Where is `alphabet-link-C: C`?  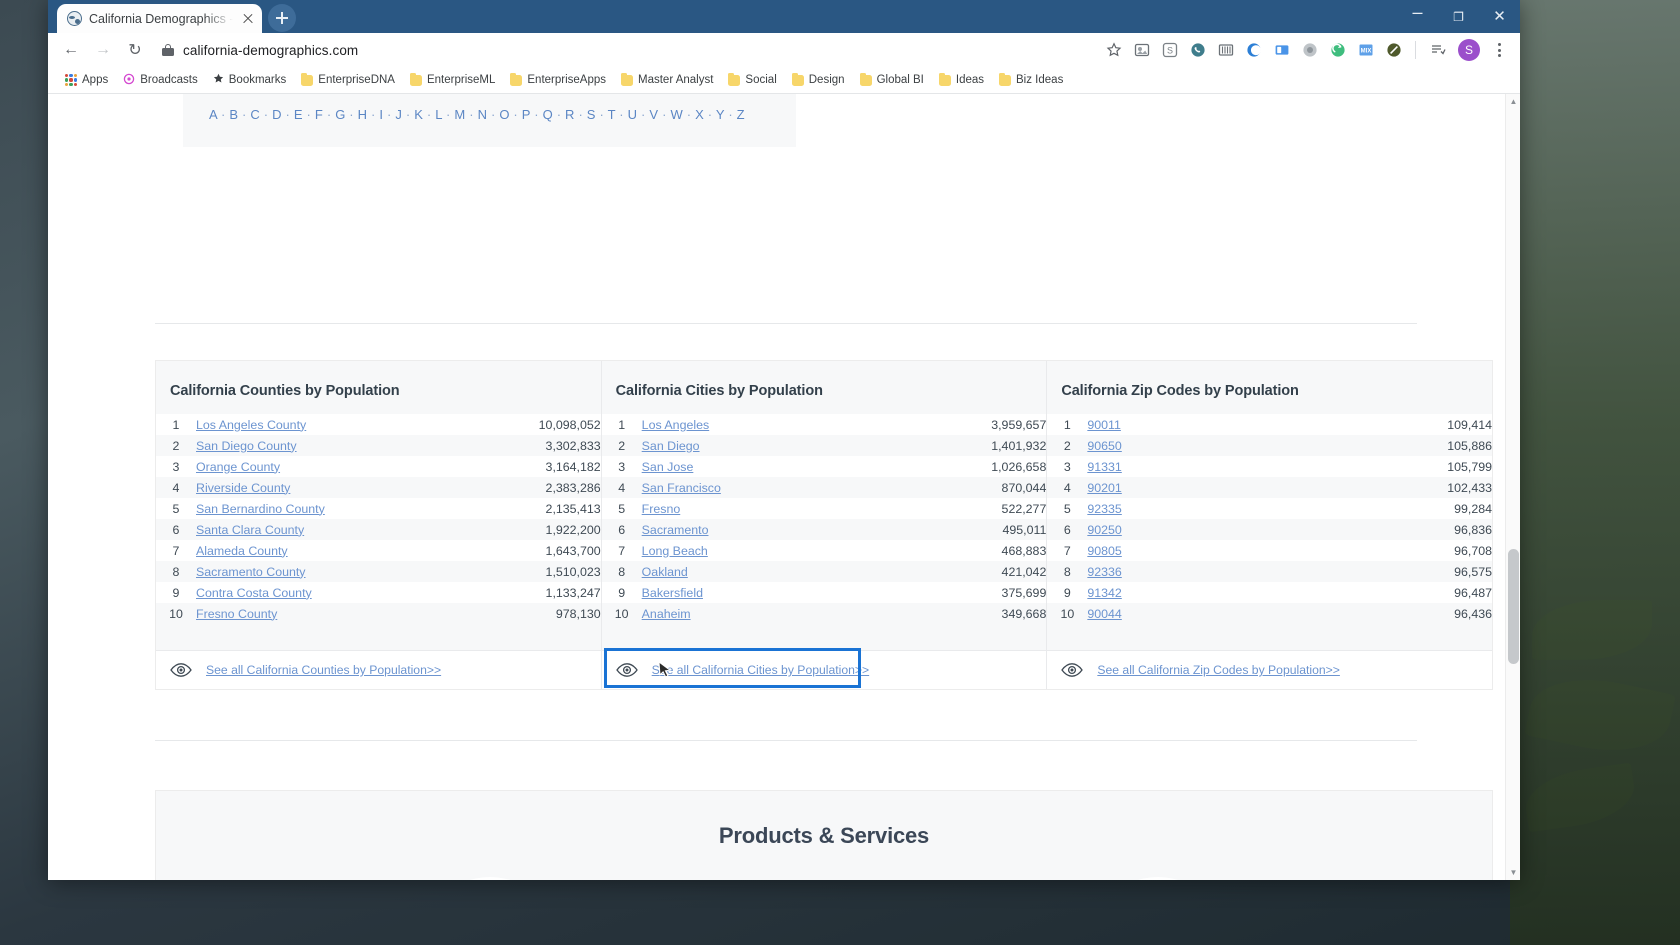 alphabet-link-C: C is located at coordinates (255, 114).